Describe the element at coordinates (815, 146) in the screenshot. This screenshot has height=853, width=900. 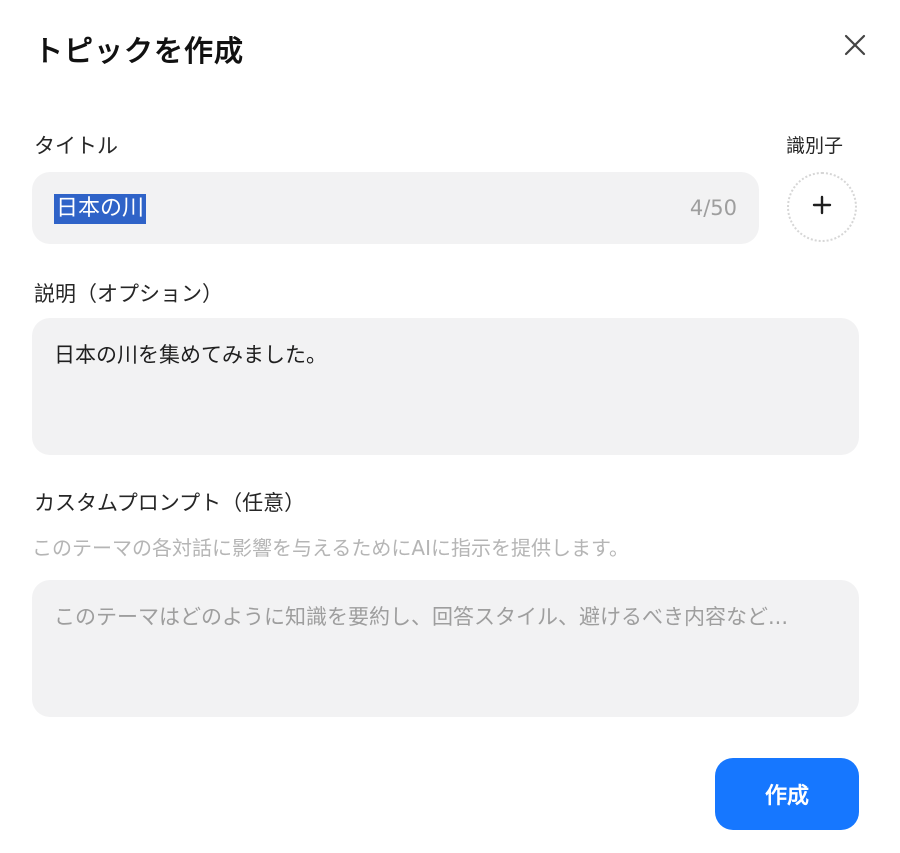
I see `identifier-label: 識別子` at that location.